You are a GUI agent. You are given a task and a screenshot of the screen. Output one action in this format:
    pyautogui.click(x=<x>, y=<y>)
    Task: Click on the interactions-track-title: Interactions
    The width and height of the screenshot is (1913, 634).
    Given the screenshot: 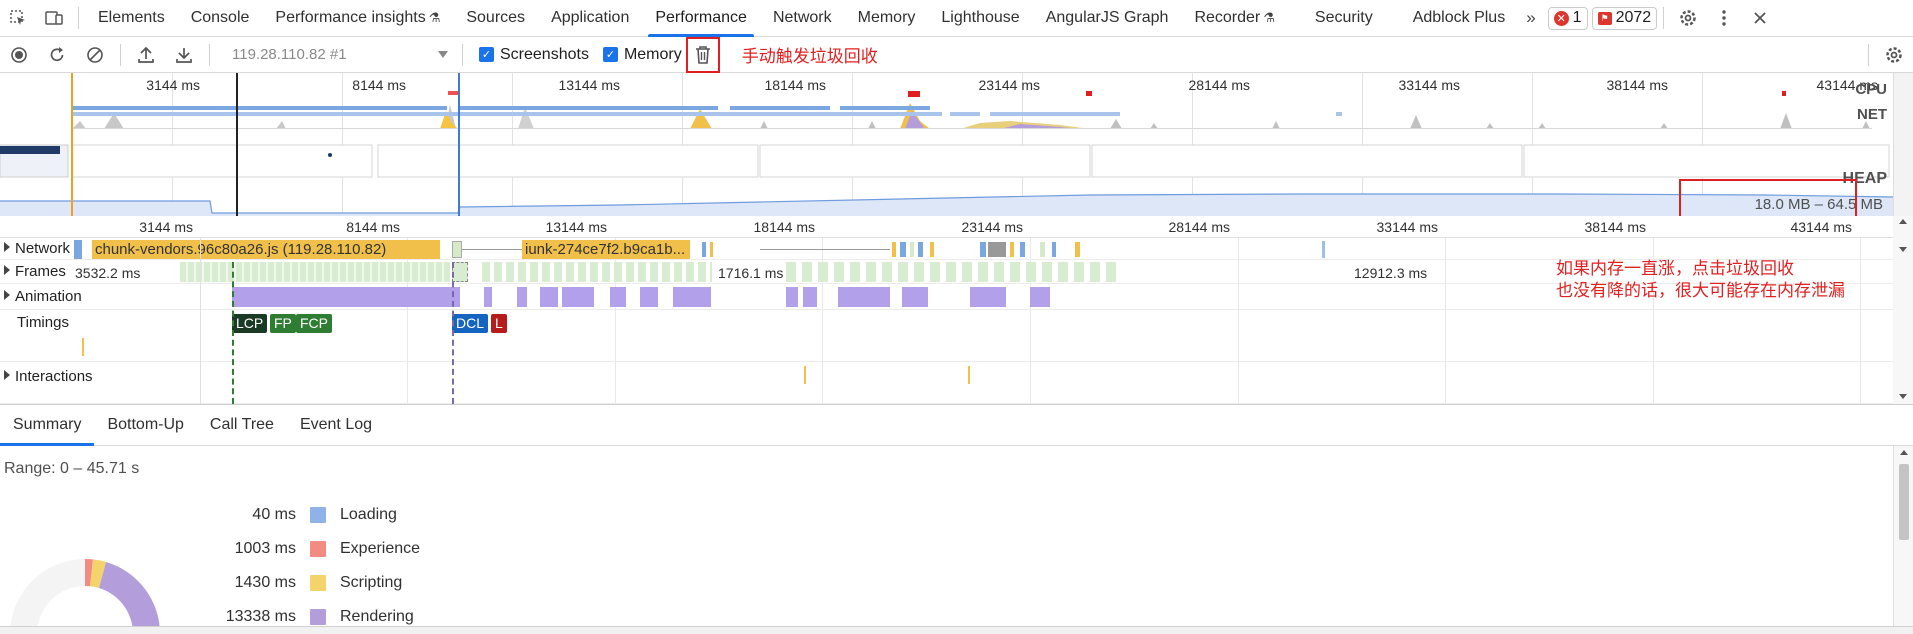 What is the action you would take?
    pyautogui.click(x=48, y=376)
    